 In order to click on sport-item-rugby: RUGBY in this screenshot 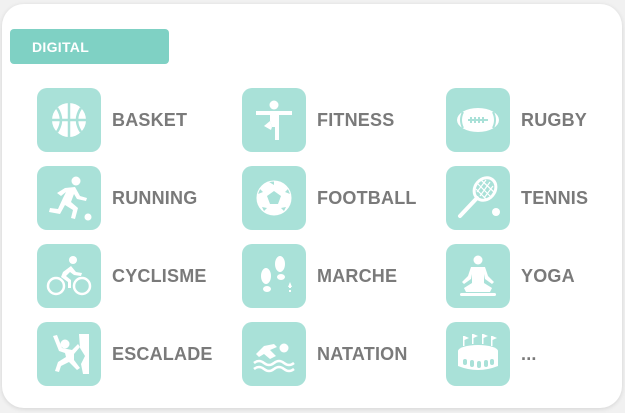, I will do `click(535, 120)`.